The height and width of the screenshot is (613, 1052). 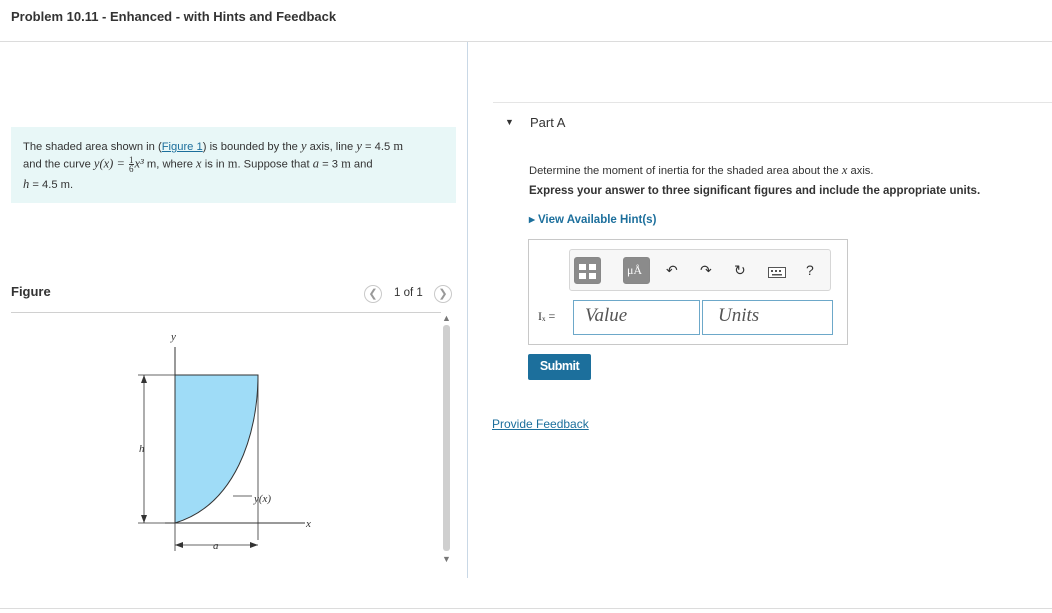 I want to click on collapse-caret-icon: ▼, so click(x=509, y=122).